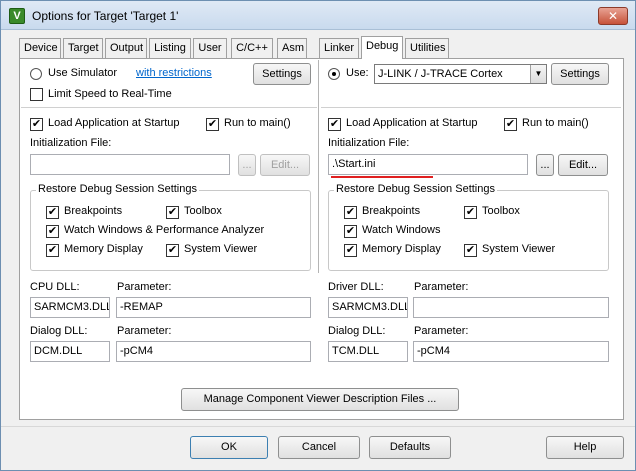 This screenshot has width=636, height=471. I want to click on left-load-app-checkbox: ✔, so click(36, 124).